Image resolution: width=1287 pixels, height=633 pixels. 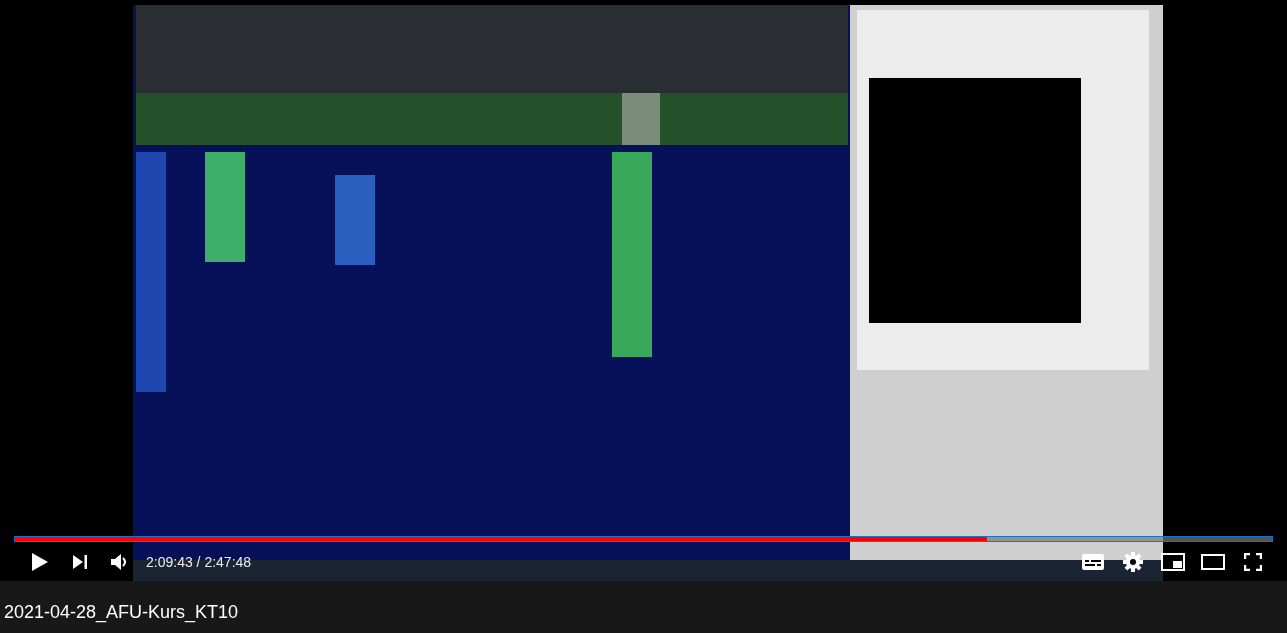 I want to click on theater-icon, so click(x=1213, y=562).